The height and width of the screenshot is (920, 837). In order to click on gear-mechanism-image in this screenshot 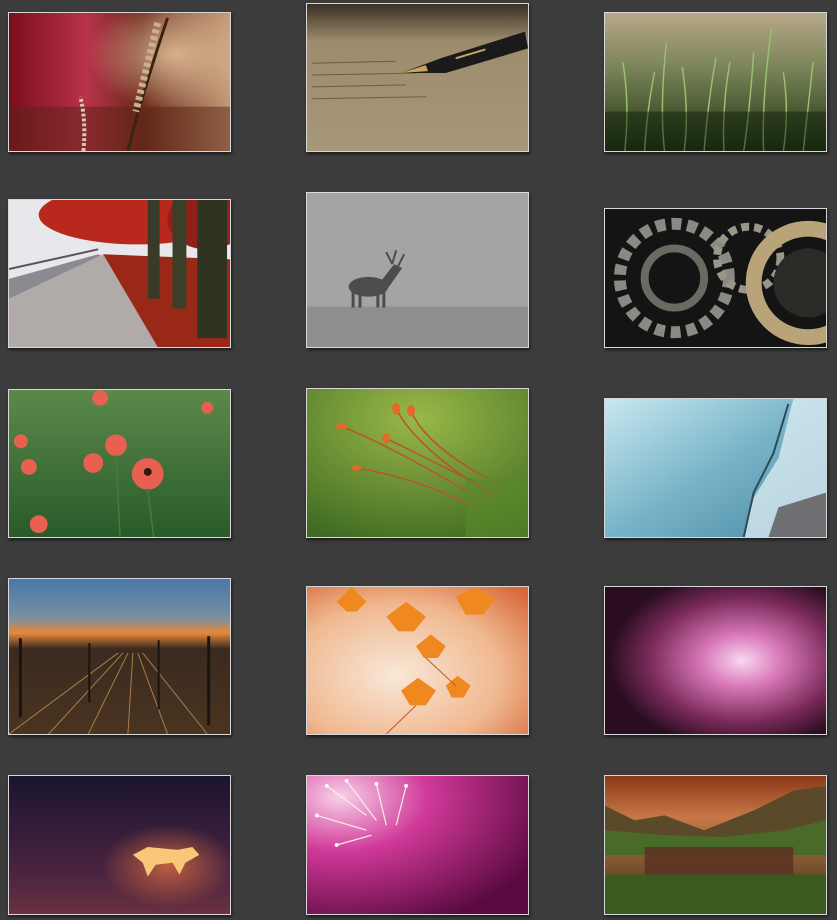, I will do `click(715, 278)`.